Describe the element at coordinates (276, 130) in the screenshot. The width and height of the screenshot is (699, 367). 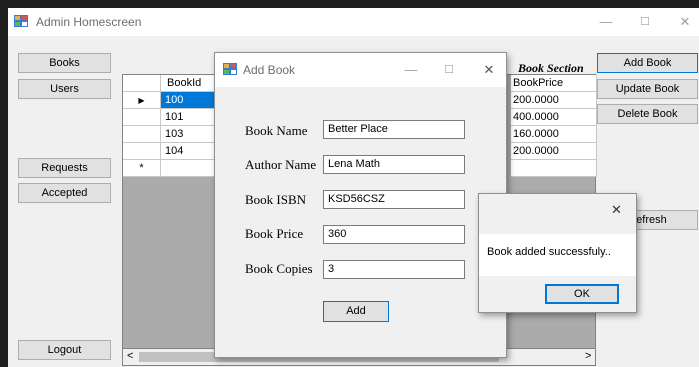
I see `book-name-label: Book Name` at that location.